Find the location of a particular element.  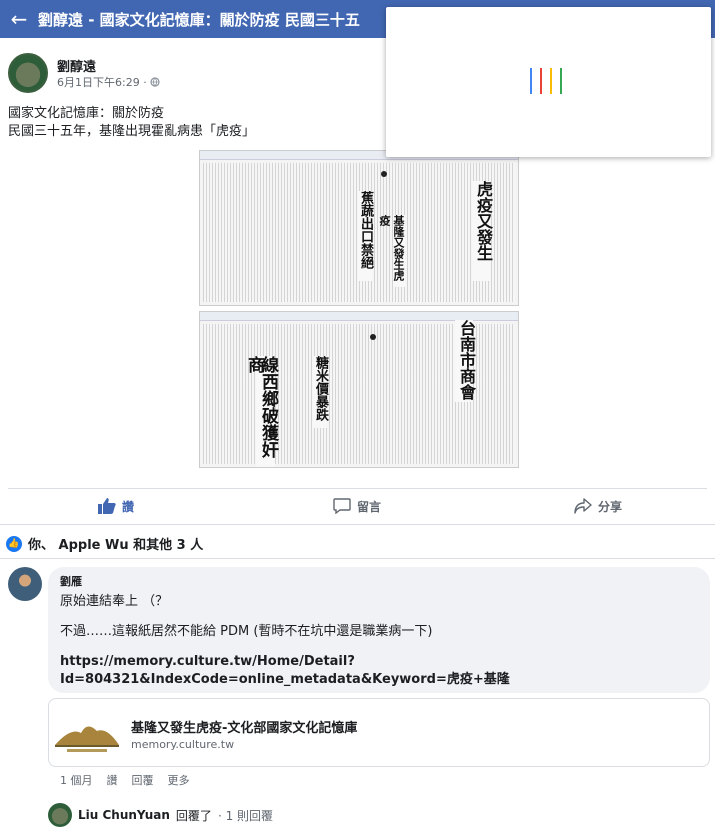

reply-count: · 1 則回覆 is located at coordinates (245, 815).